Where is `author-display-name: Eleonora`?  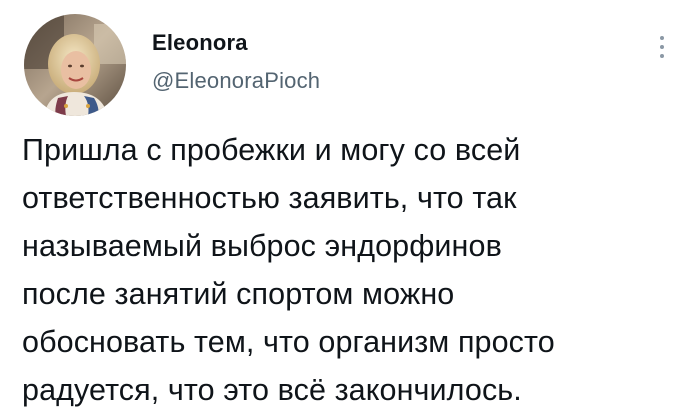
author-display-name: Eleonora is located at coordinates (236, 43).